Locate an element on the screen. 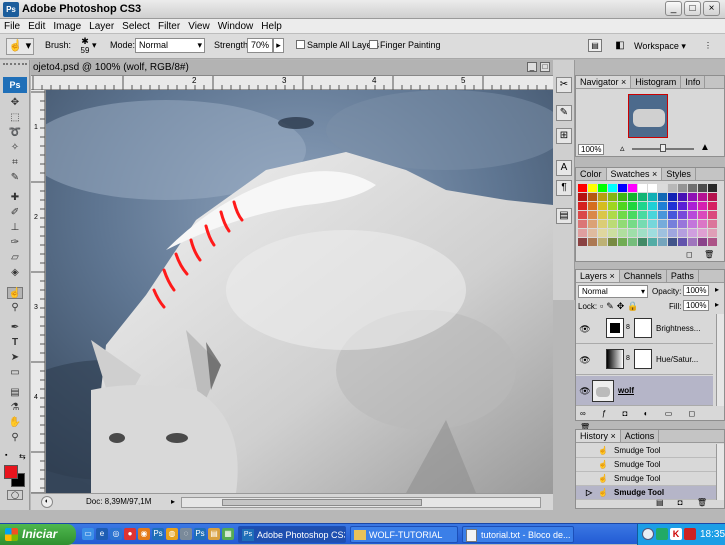 The width and height of the screenshot is (725, 545). zoom-out-icon: ▵ is located at coordinates (622, 148).